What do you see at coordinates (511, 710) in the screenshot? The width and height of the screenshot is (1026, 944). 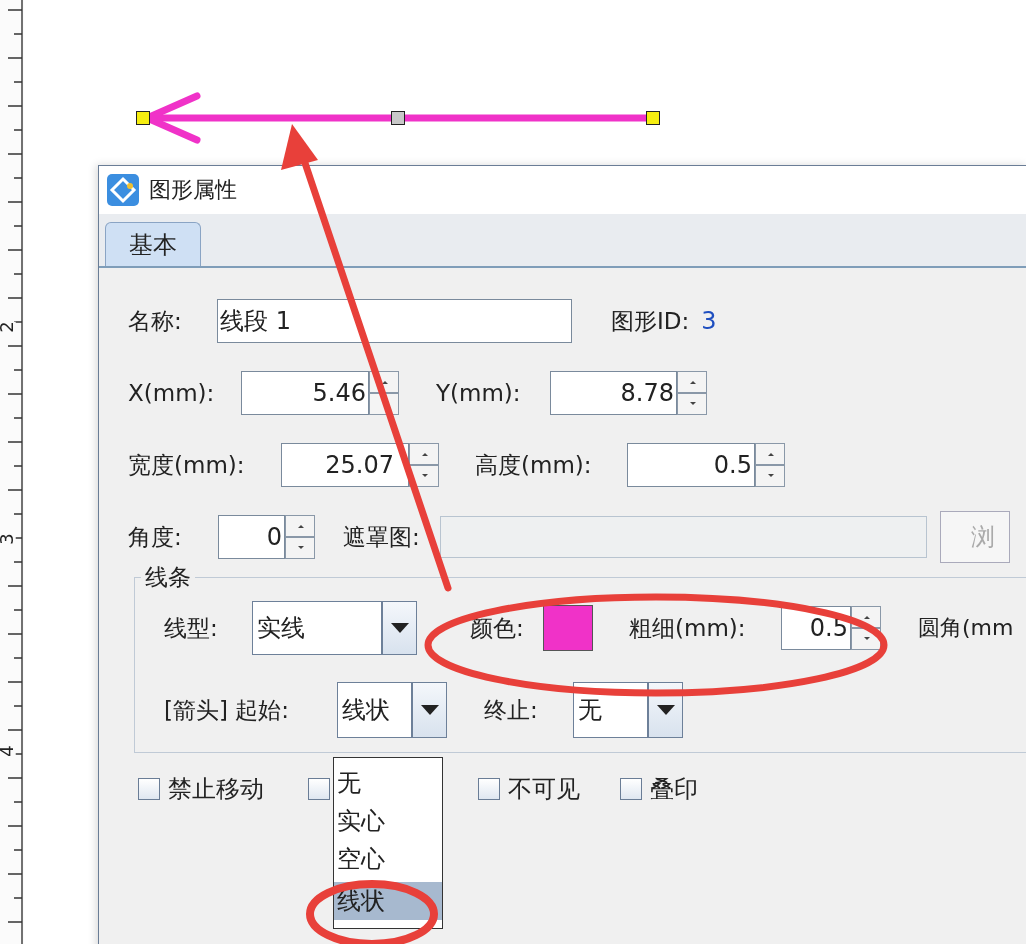 I see `field-label: 终止:` at bounding box center [511, 710].